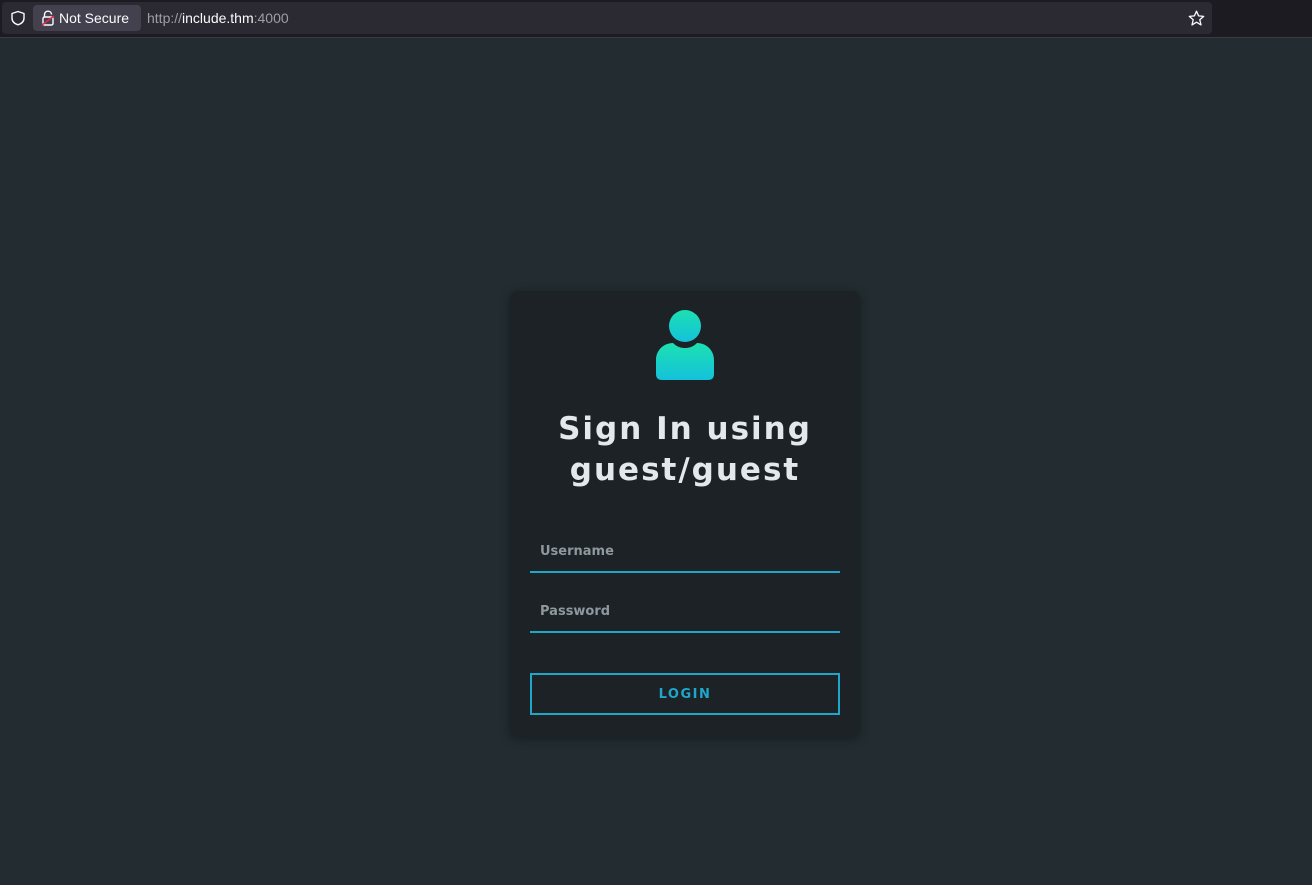 Image resolution: width=1312 pixels, height=885 pixels. I want to click on username-input, so click(685, 552).